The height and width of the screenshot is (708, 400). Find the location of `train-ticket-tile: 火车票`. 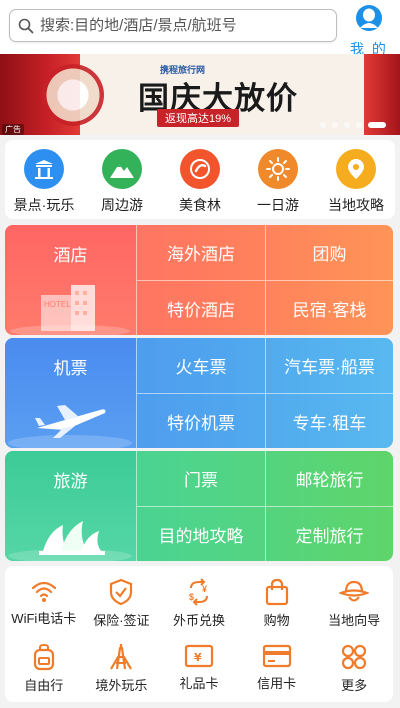

train-ticket-tile: 火车票 is located at coordinates (200, 365).